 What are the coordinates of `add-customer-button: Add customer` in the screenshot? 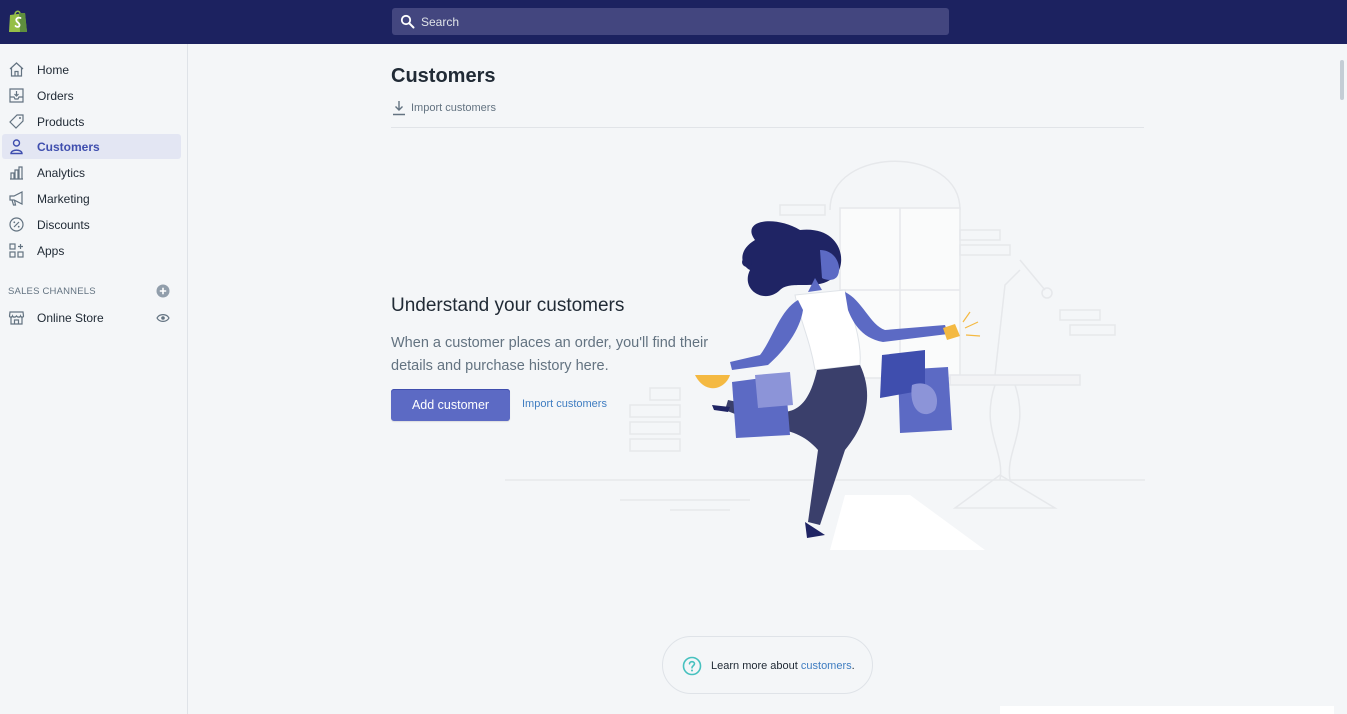 It's located at (450, 405).